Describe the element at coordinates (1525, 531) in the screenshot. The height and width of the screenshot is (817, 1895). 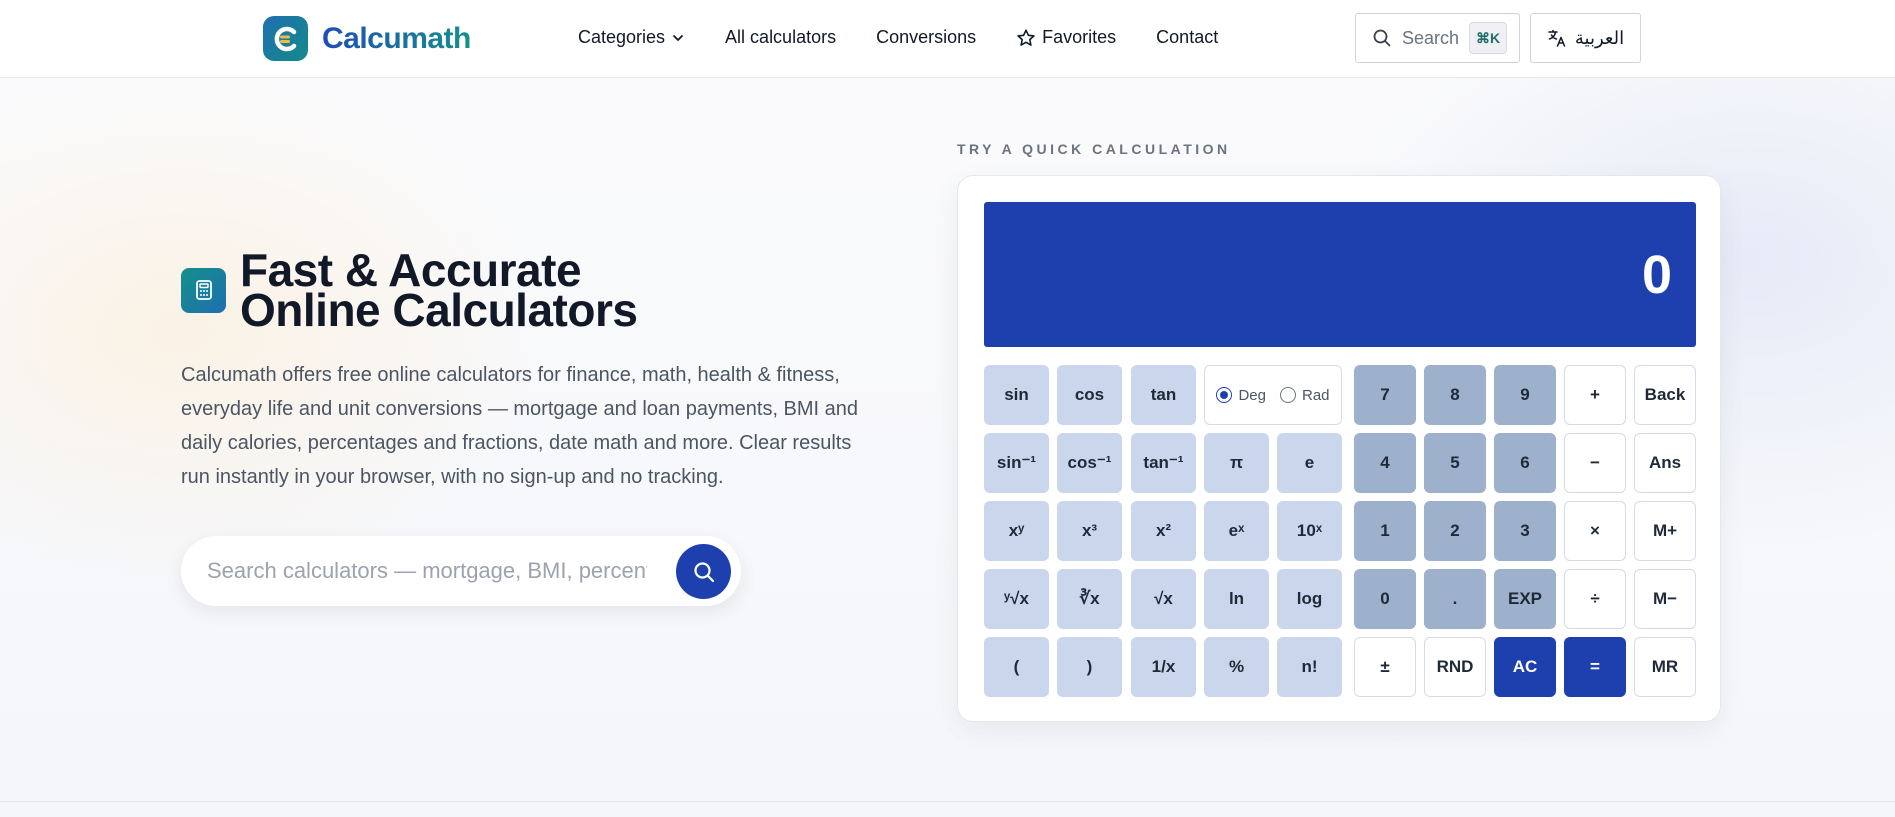
I see `key-3: 3` at that location.